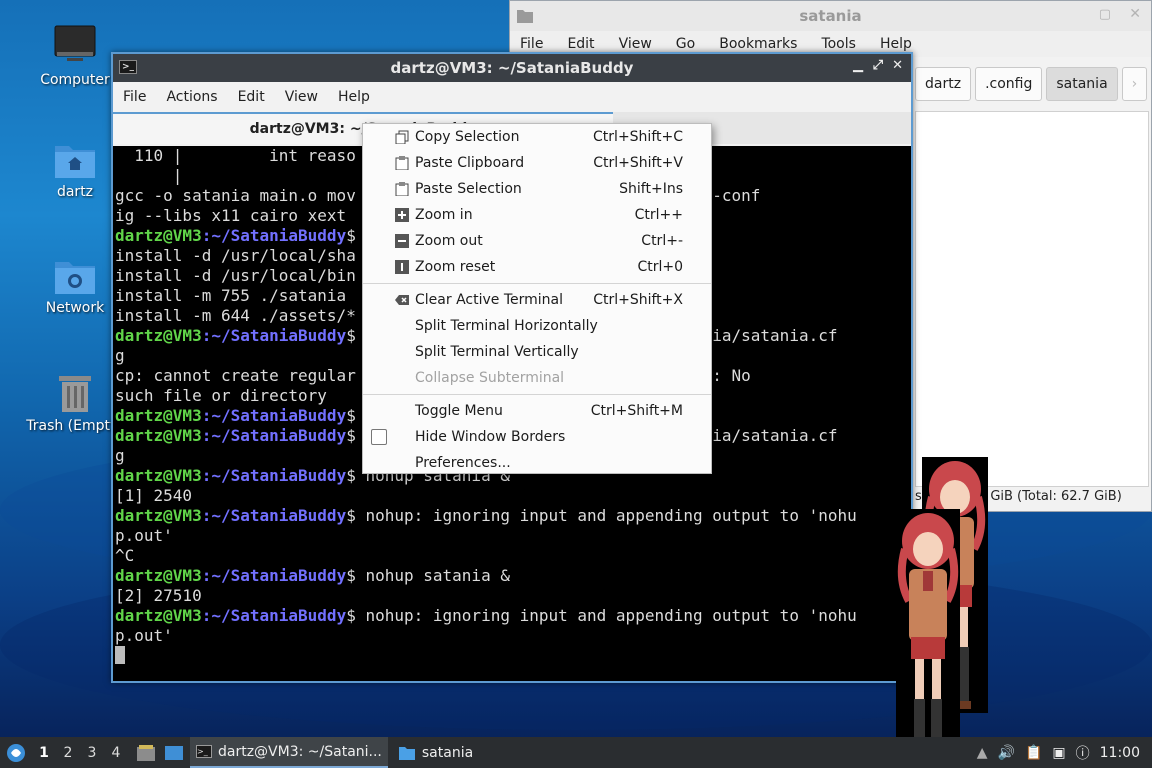 The height and width of the screenshot is (768, 1152). I want to click on fm-menu-file: File, so click(531, 44).